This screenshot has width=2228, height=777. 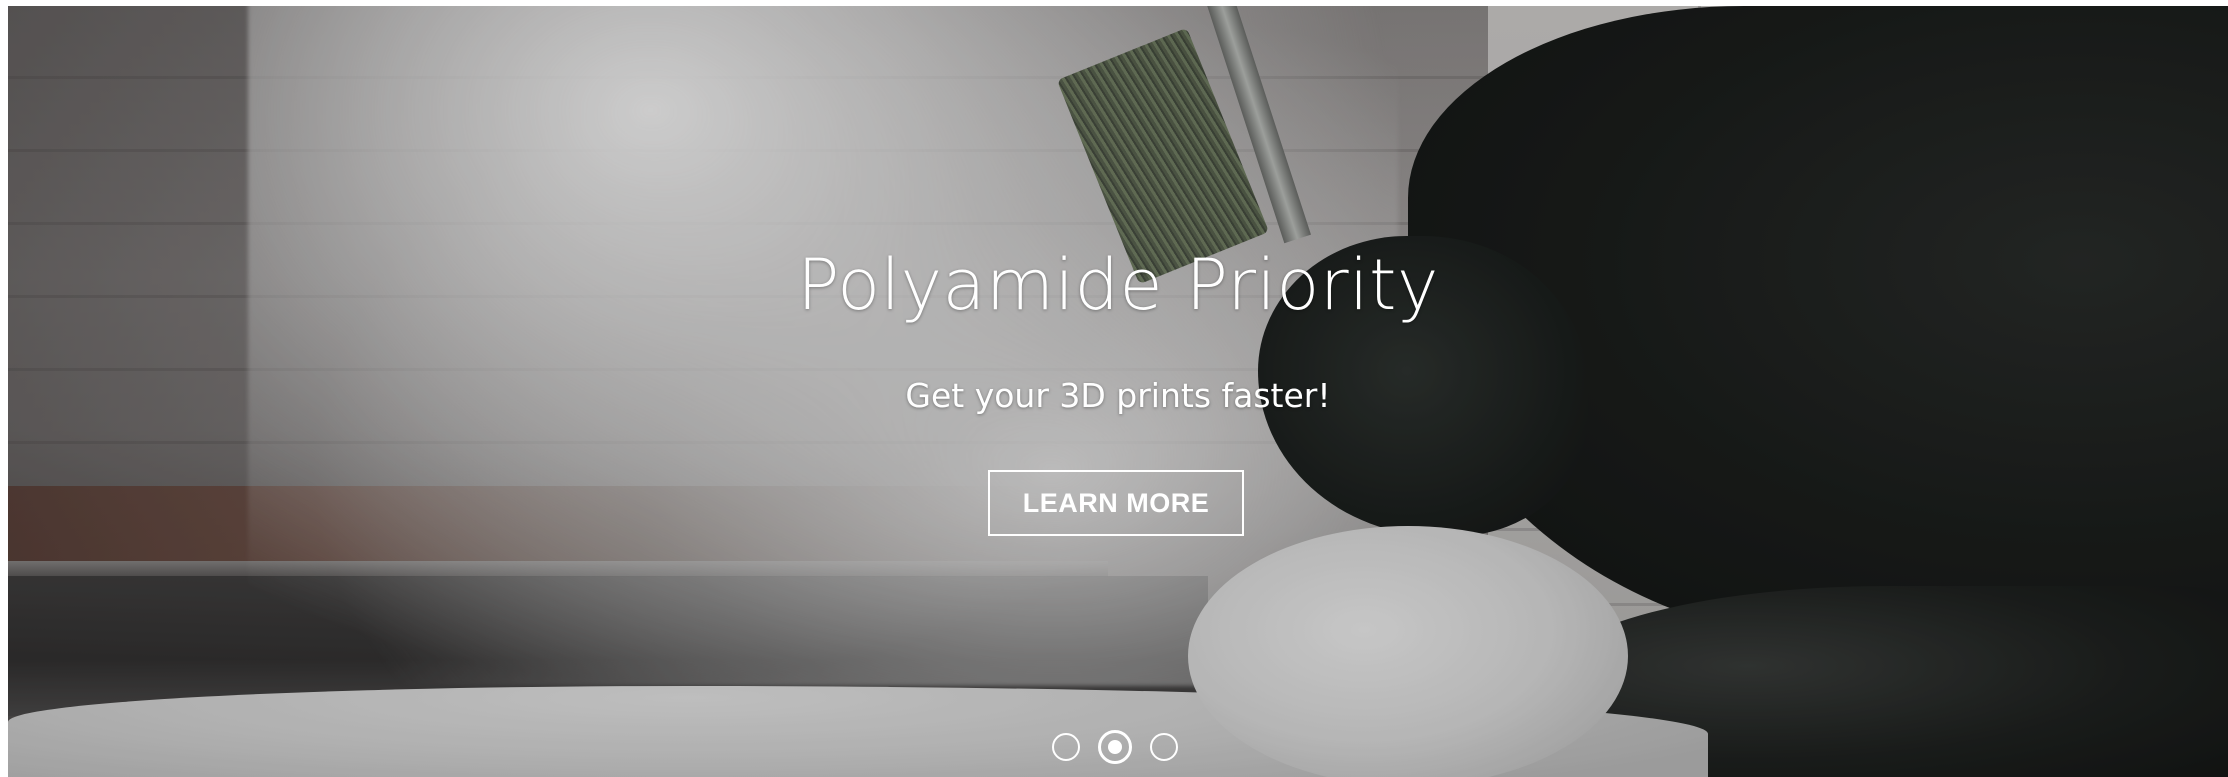 I want to click on hero-subtitle: Get your 3D prints faster!, so click(x=1118, y=395).